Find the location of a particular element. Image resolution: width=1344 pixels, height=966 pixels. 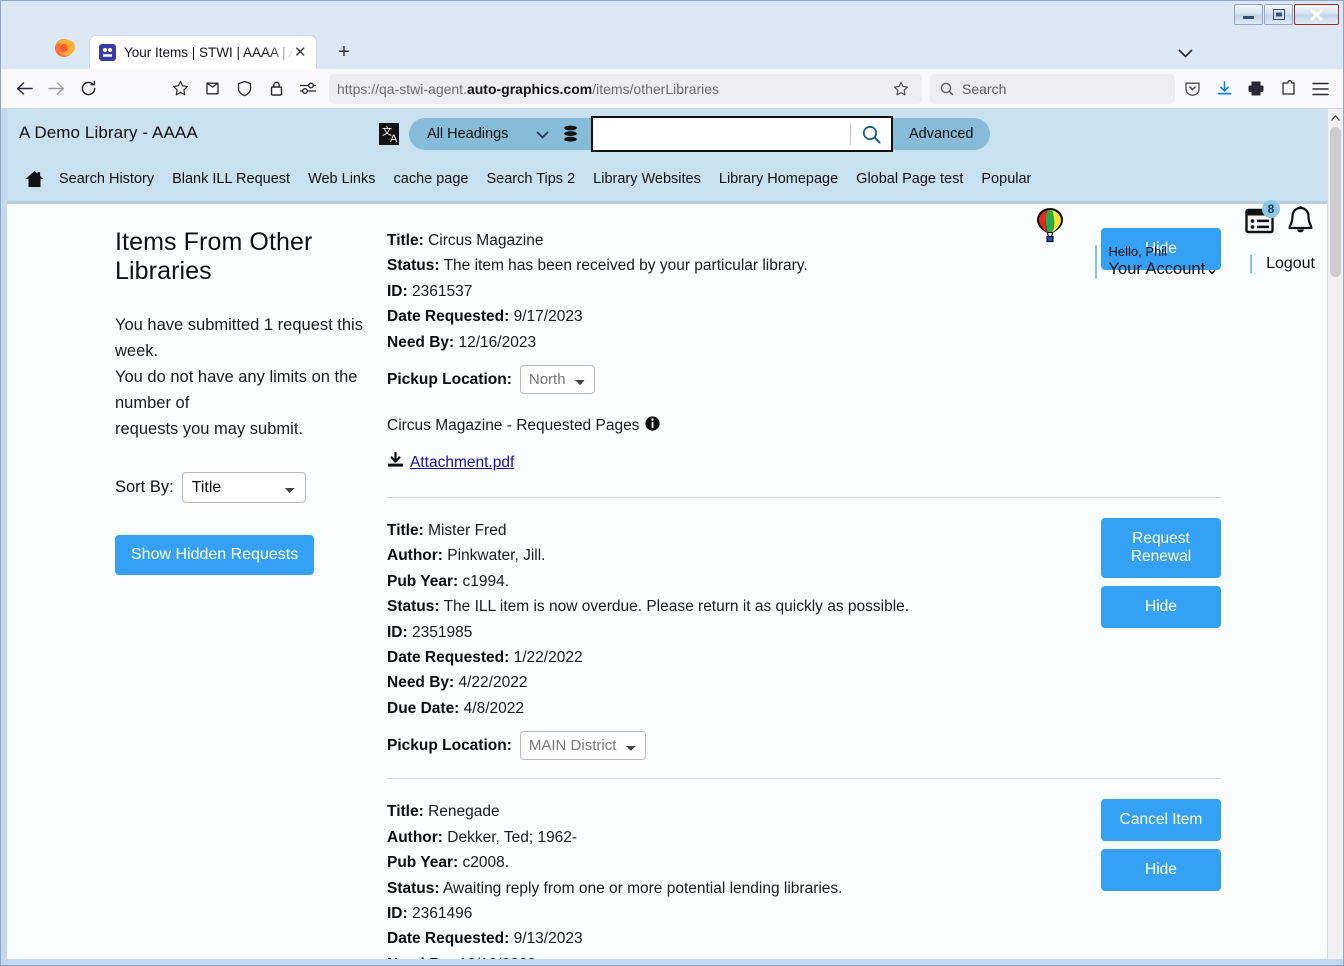

attachment-link-row: Attachment.pdf is located at coordinates (736, 462).